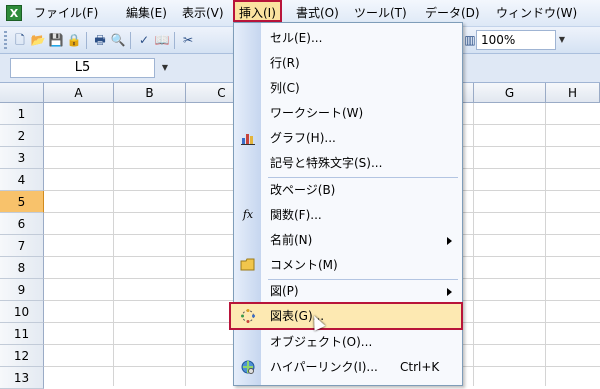  I want to click on column-header: H, so click(573, 93).